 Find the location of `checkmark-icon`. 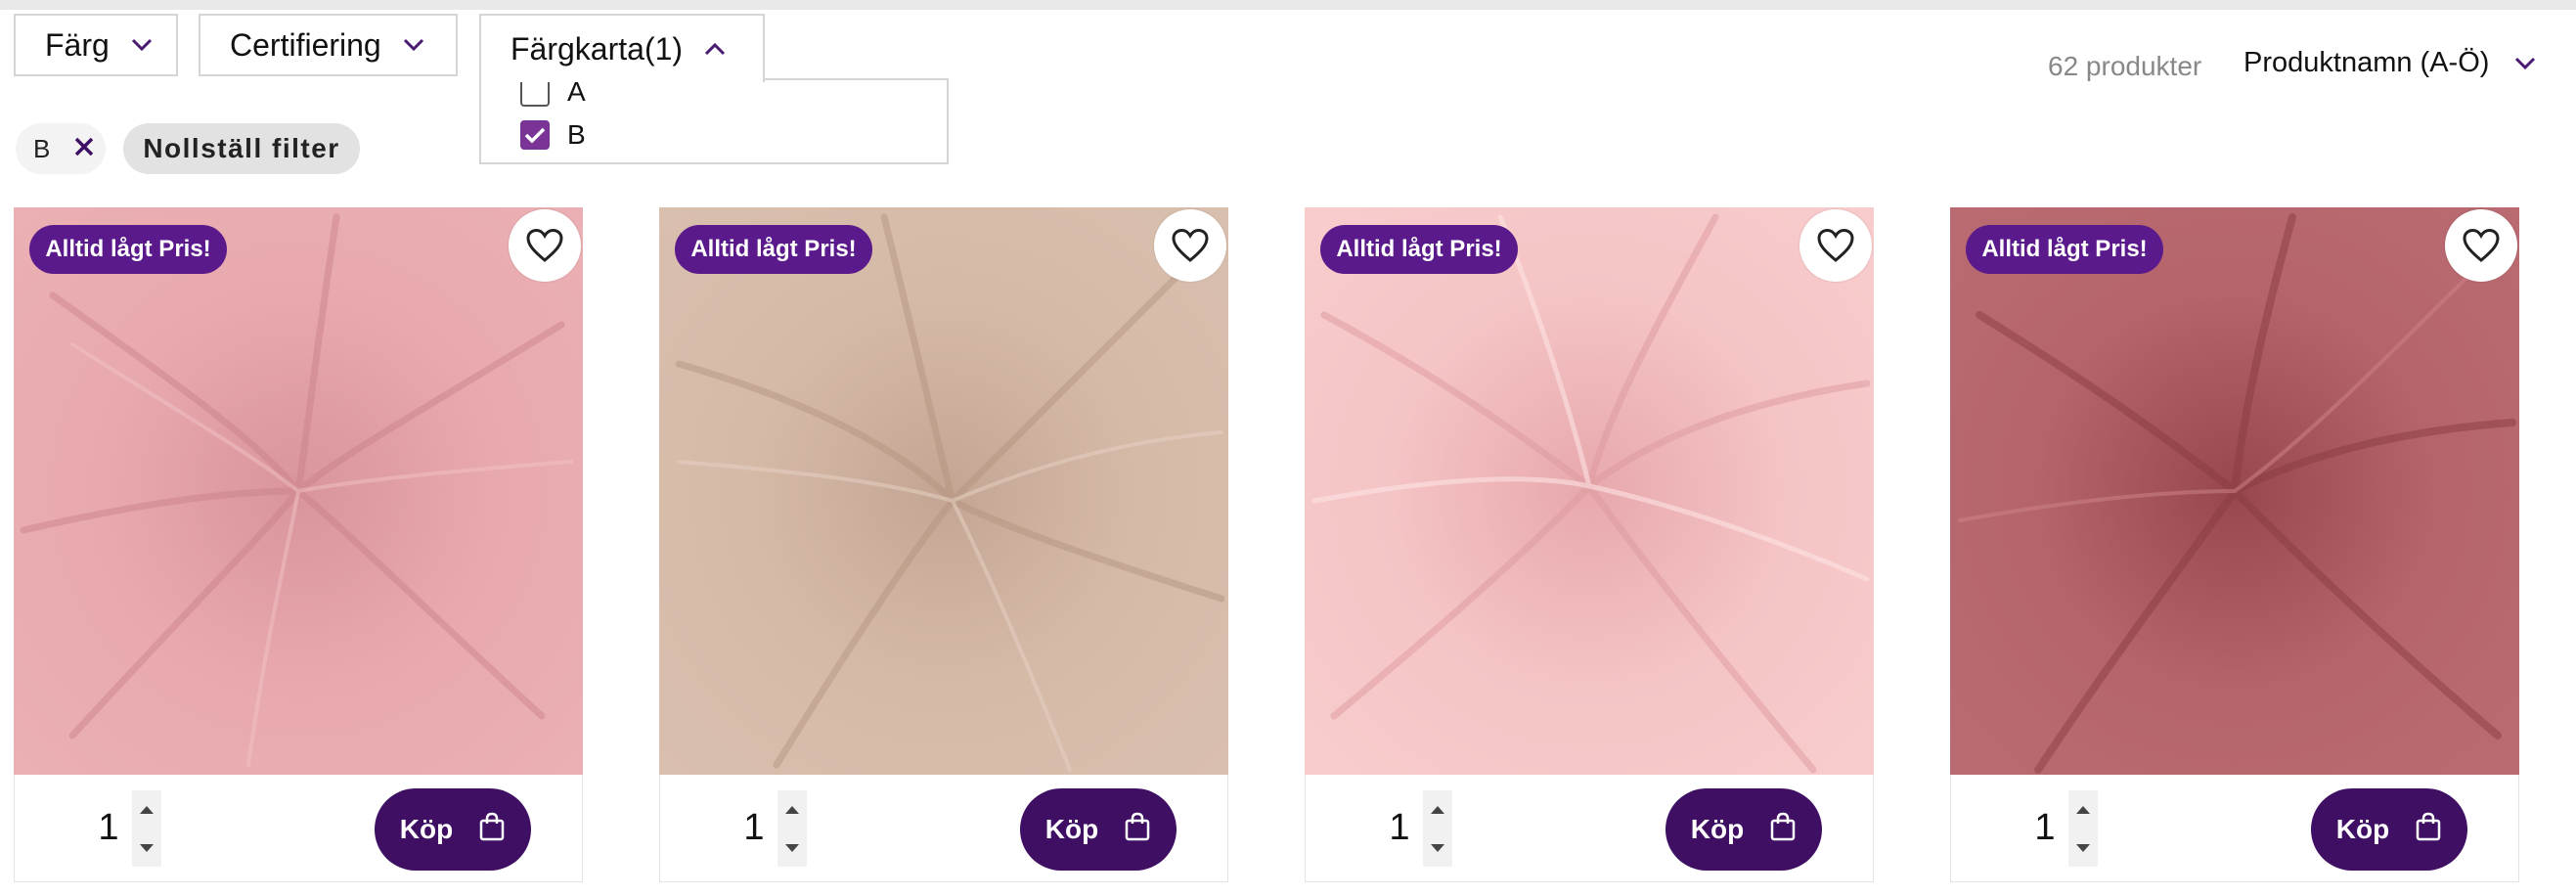

checkmark-icon is located at coordinates (535, 135).